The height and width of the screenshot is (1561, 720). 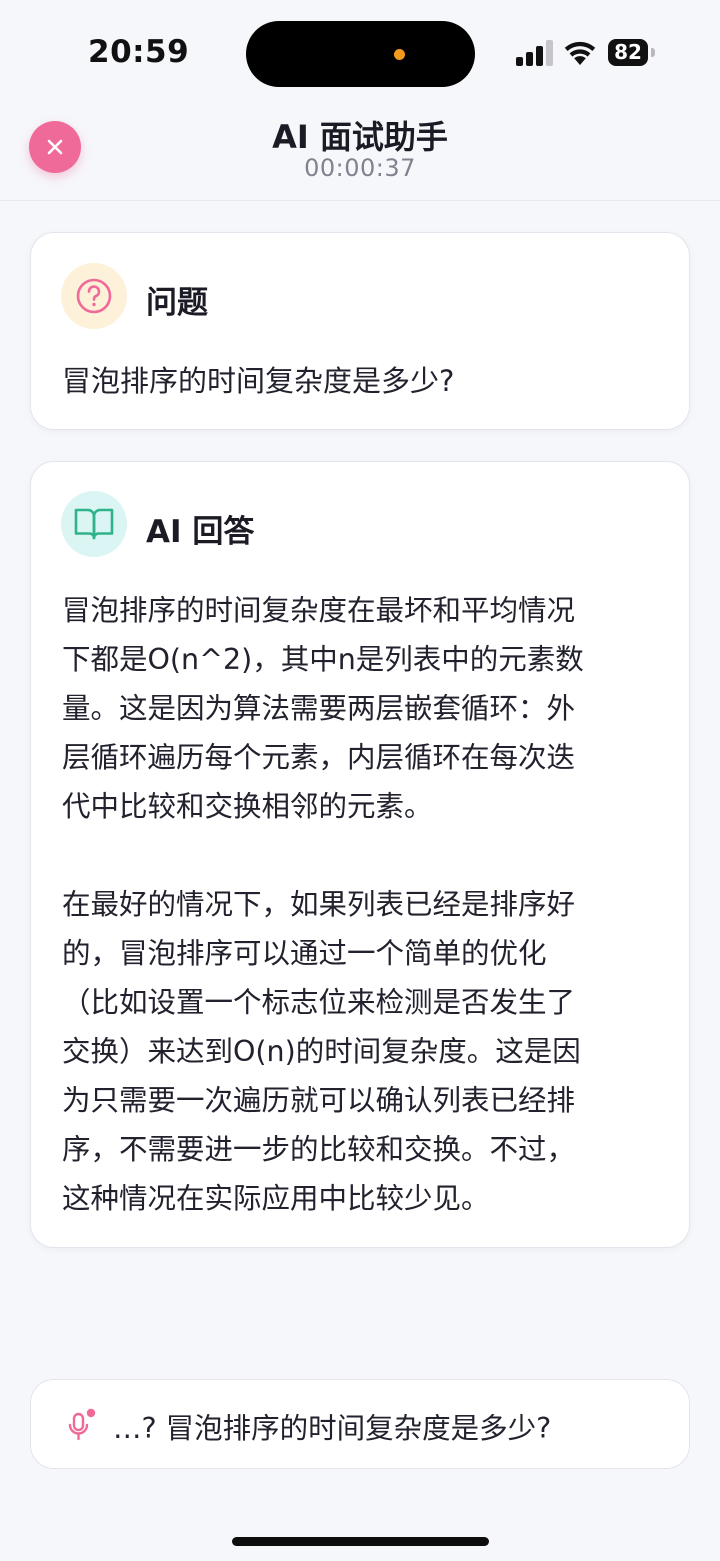 I want to click on question-title: 问题, so click(x=177, y=303).